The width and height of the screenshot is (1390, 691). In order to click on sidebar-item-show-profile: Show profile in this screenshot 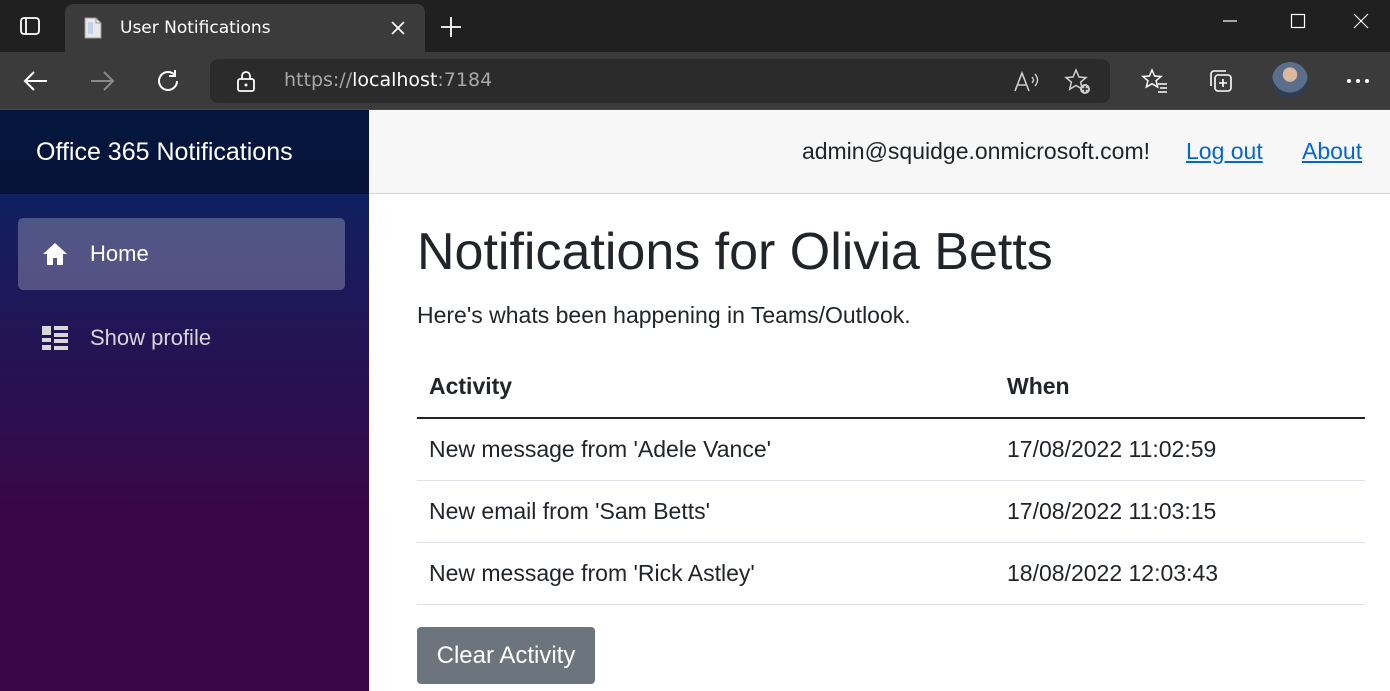, I will do `click(181, 338)`.